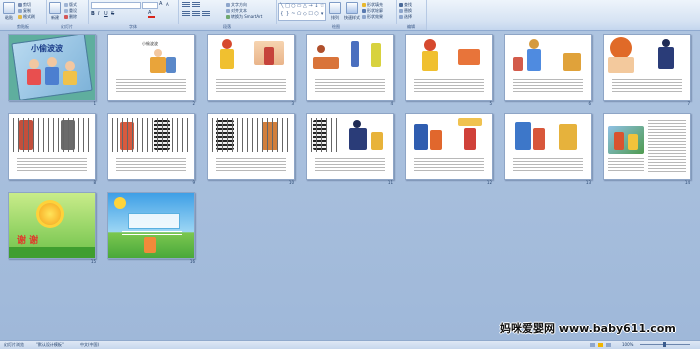 The image size is (700, 349). What do you see at coordinates (196, 13) in the screenshot?
I see `align-center-icon` at bounding box center [196, 13].